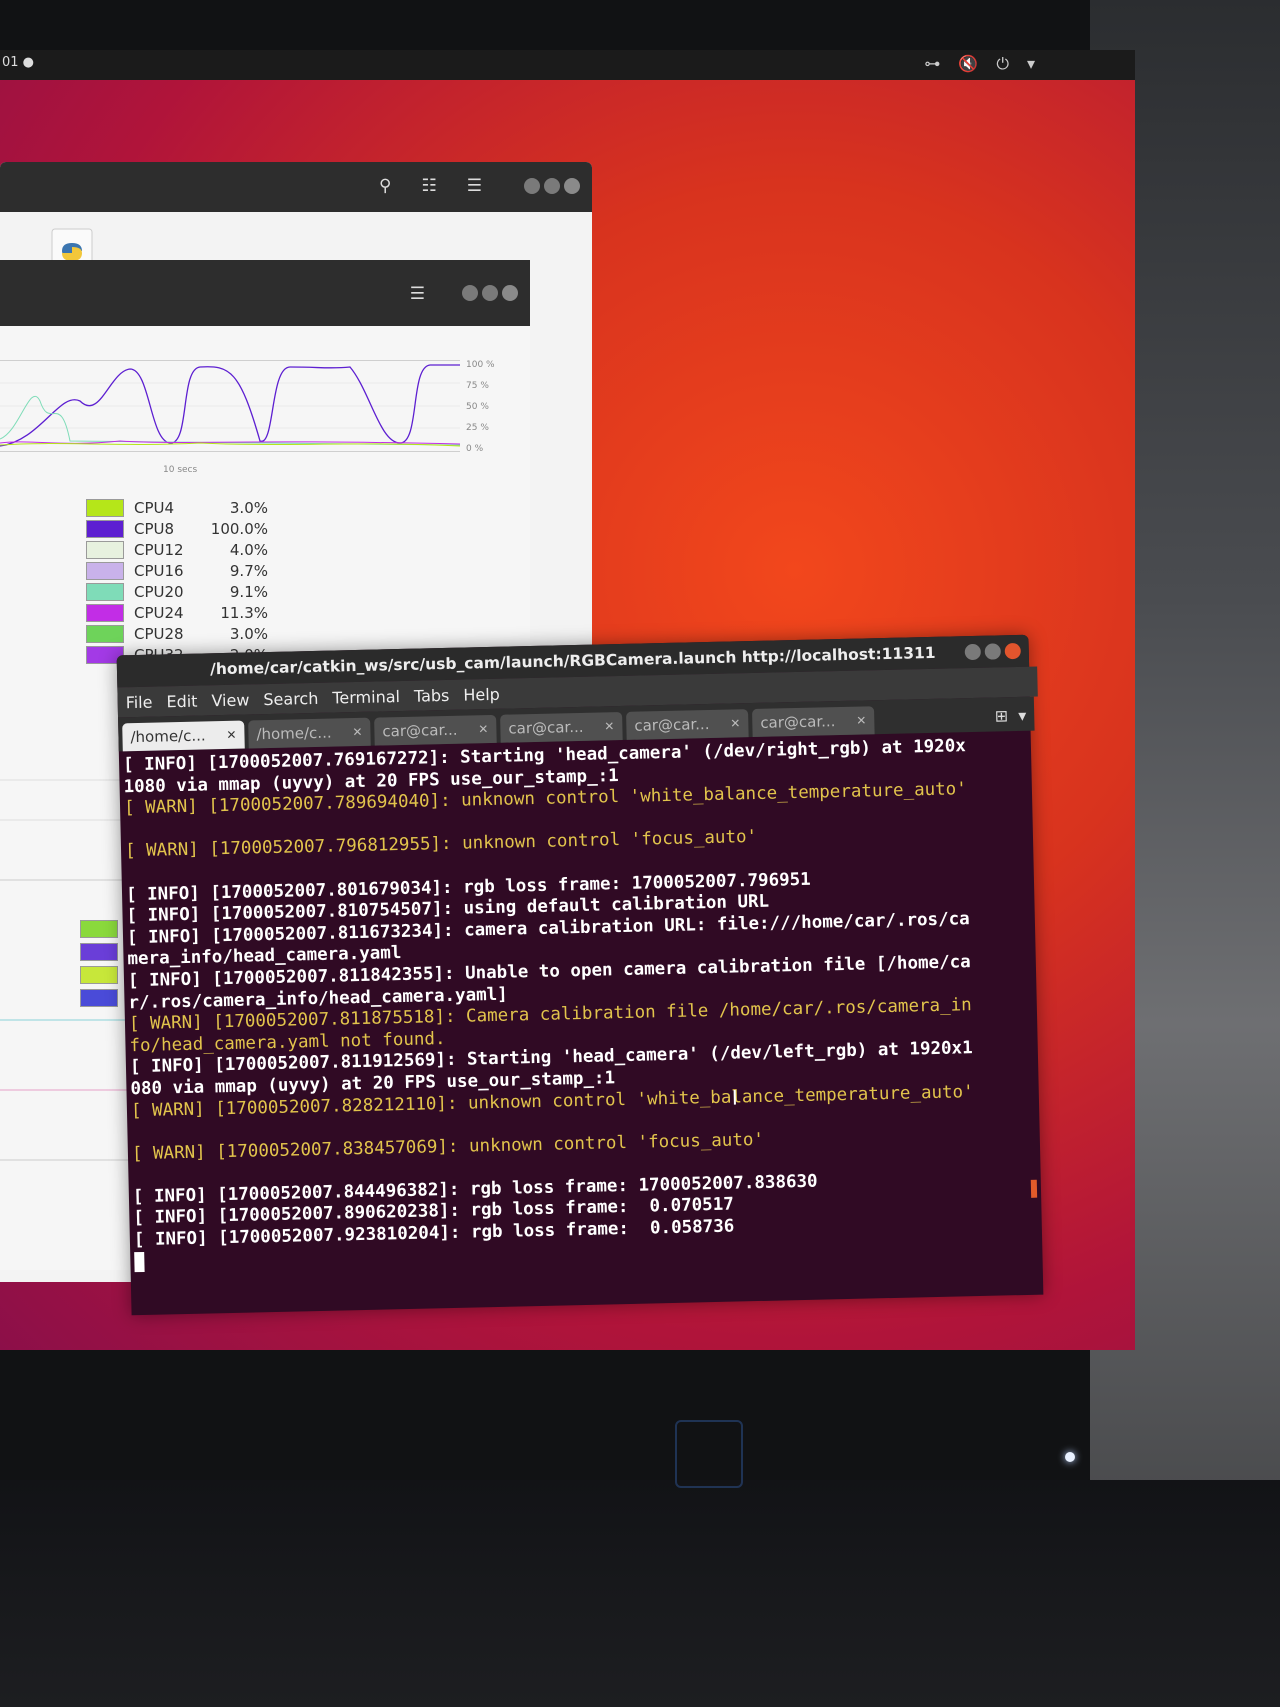 This screenshot has height=1707, width=1280. I want to click on cpu-legend-item: CPU4 3.0%, so click(177, 507).